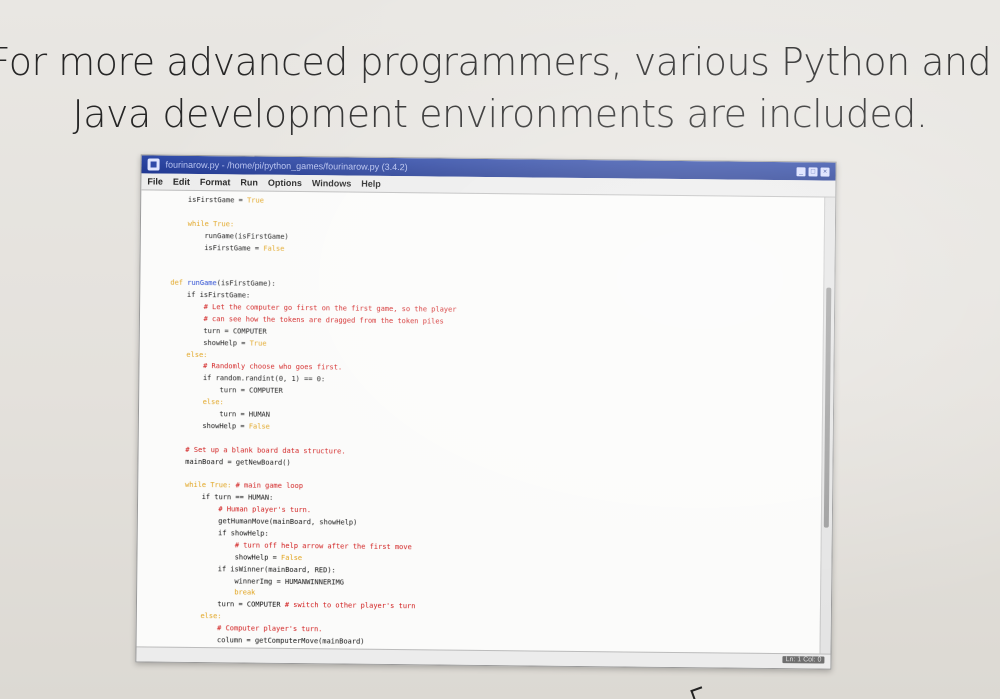 This screenshot has height=699, width=1000. I want to click on code-token: if turn == HUMAN:, so click(237, 498).